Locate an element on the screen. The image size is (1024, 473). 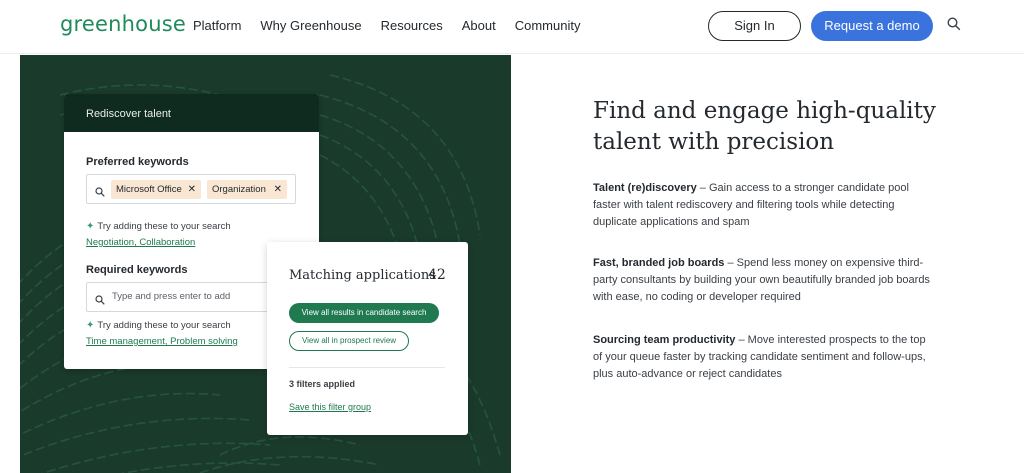
required-suggestions: Time management, Problem solving is located at coordinates (162, 341).